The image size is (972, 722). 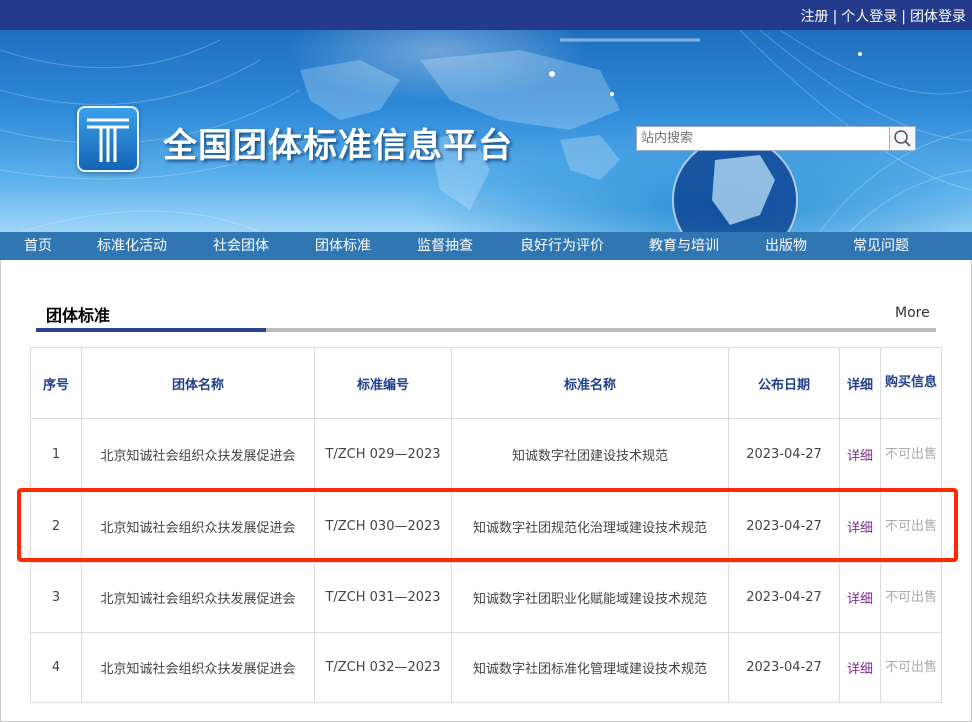 I want to click on nav-item-supervision: 监督抽查, so click(x=445, y=246).